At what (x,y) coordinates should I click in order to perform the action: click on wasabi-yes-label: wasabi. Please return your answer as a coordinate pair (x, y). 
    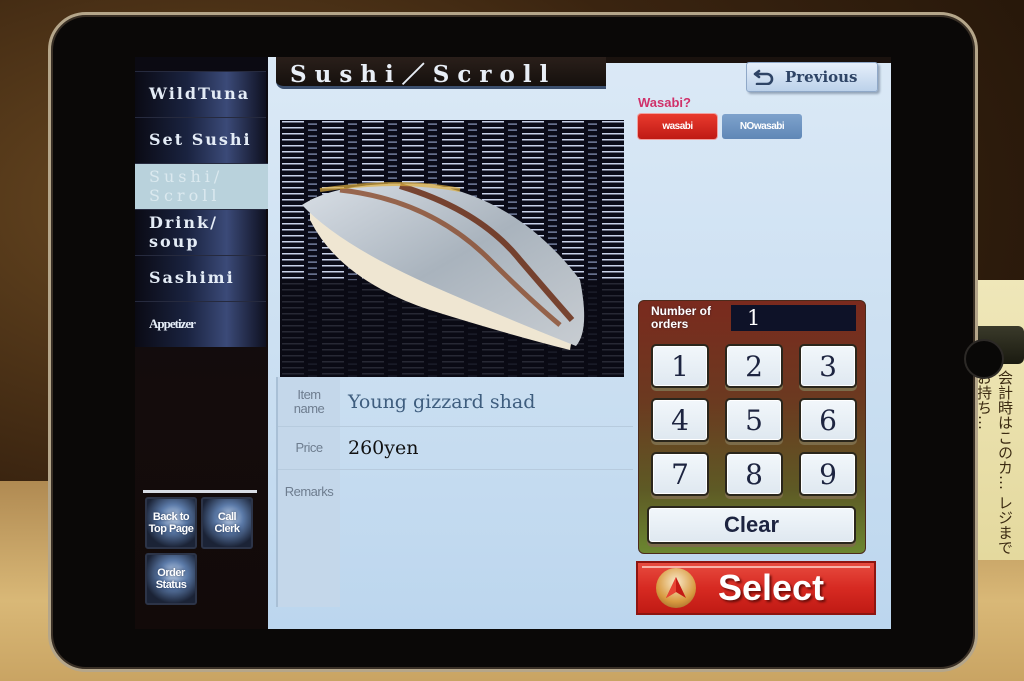
    Looking at the image, I should click on (677, 126).